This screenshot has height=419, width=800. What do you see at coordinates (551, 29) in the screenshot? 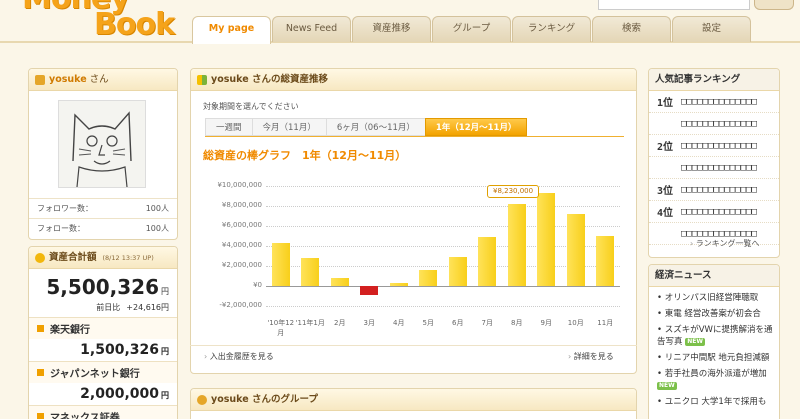
I see `tab-ranking: ランキング` at bounding box center [551, 29].